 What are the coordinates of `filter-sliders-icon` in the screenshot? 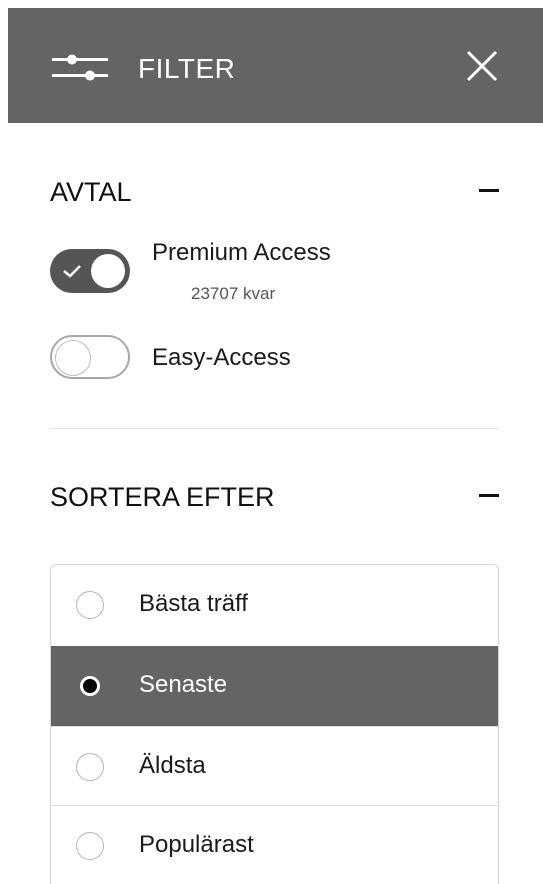 It's located at (80, 67).